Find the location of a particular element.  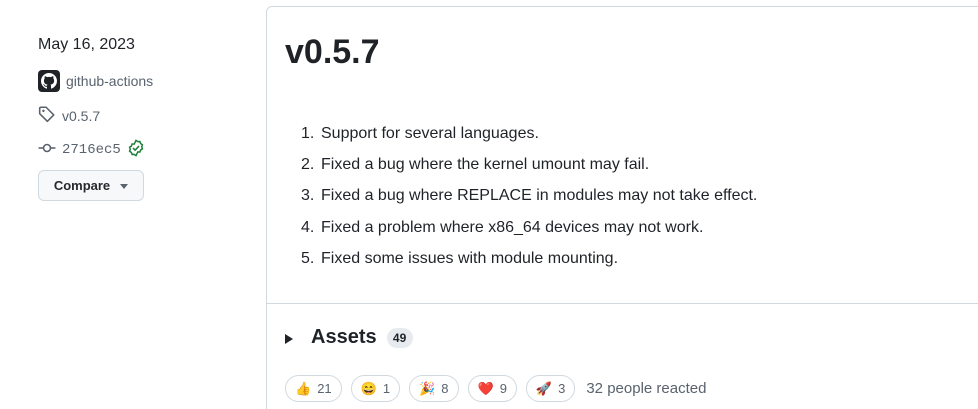

reaction-count: 9 is located at coordinates (503, 388).